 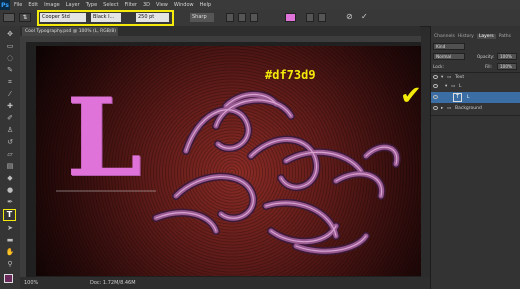 I want to click on photoshop-logo: Ps, so click(x=5, y=5).